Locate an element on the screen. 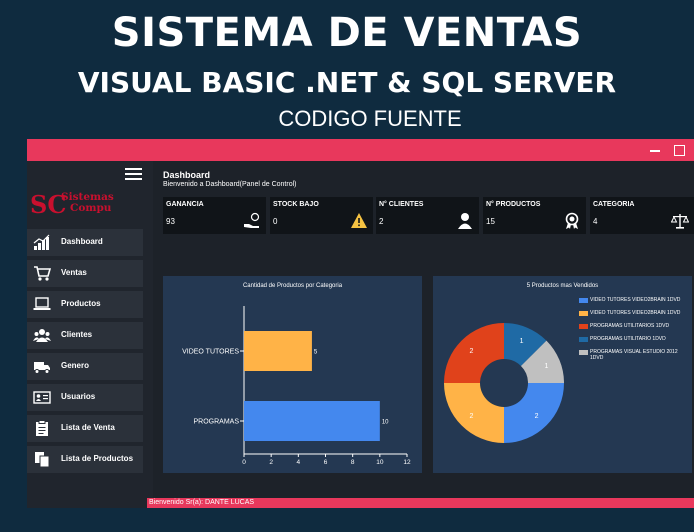 The width and height of the screenshot is (694, 532). page-title: Dashboard is located at coordinates (187, 175).